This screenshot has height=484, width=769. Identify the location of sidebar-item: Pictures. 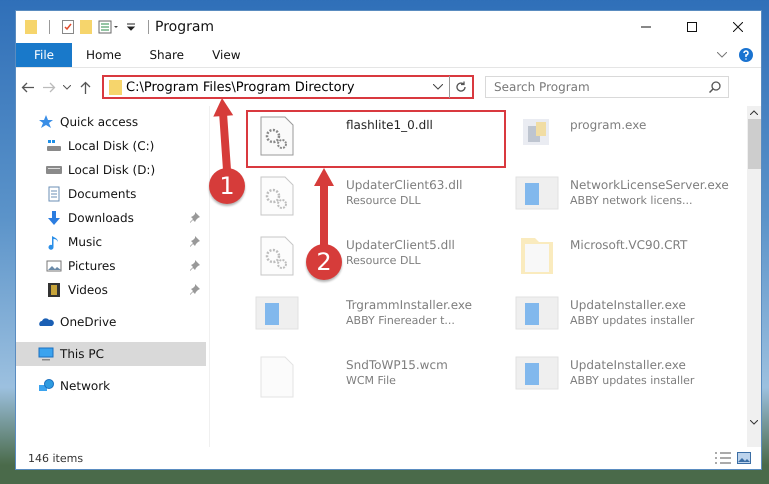
(111, 266).